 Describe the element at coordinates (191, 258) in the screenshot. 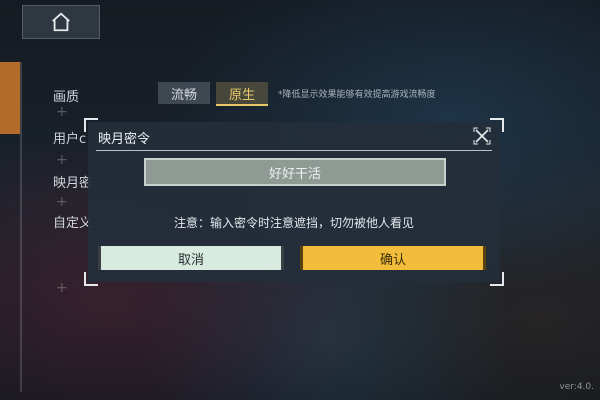

I see `cancel-button: 取消` at that location.